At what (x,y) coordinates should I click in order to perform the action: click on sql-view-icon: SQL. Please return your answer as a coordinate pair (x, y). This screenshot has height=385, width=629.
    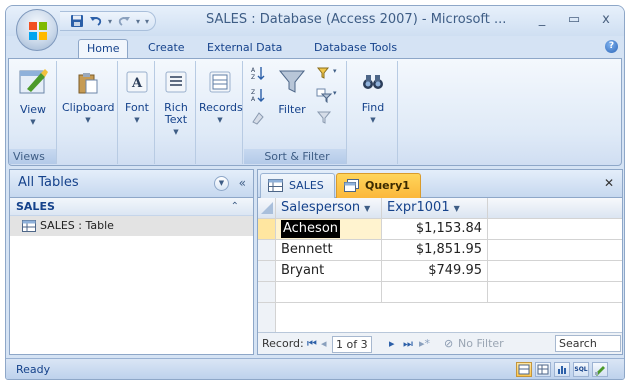
    Looking at the image, I should click on (581, 369).